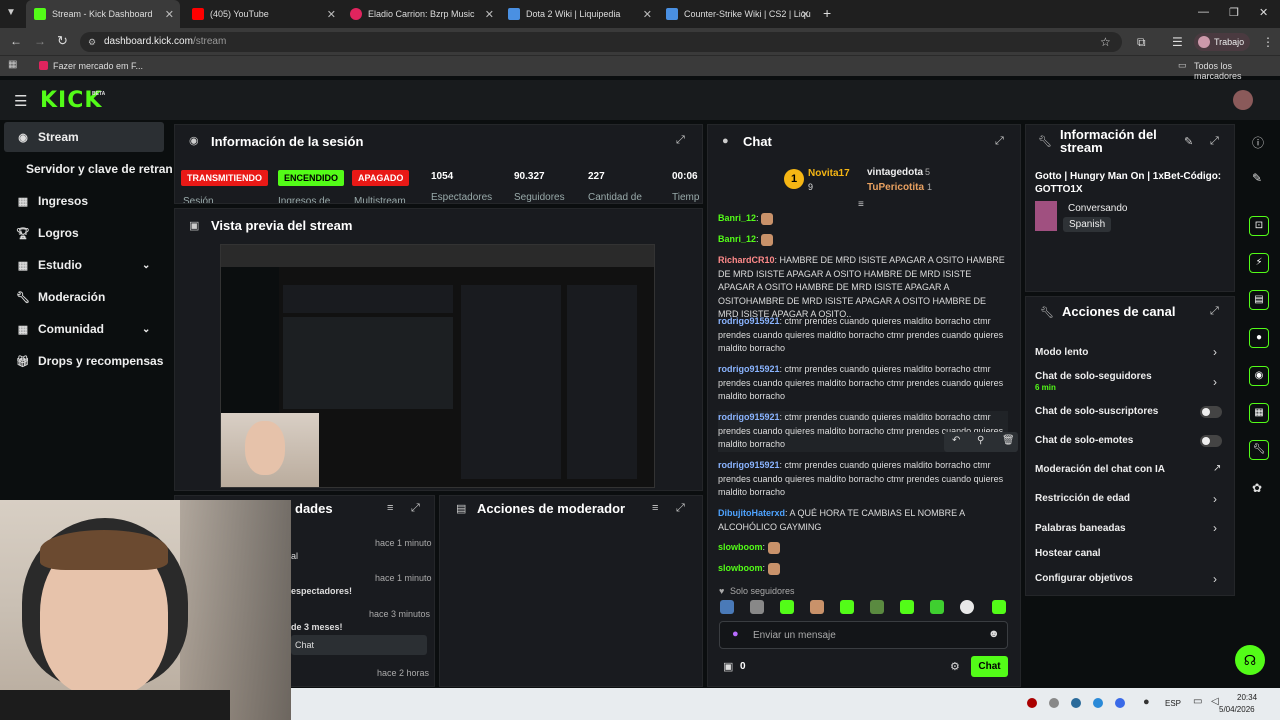 Image resolution: width=1280 pixels, height=720 pixels. Describe the element at coordinates (11, 12) in the screenshot. I see `tab-list-icon: ▼` at that location.